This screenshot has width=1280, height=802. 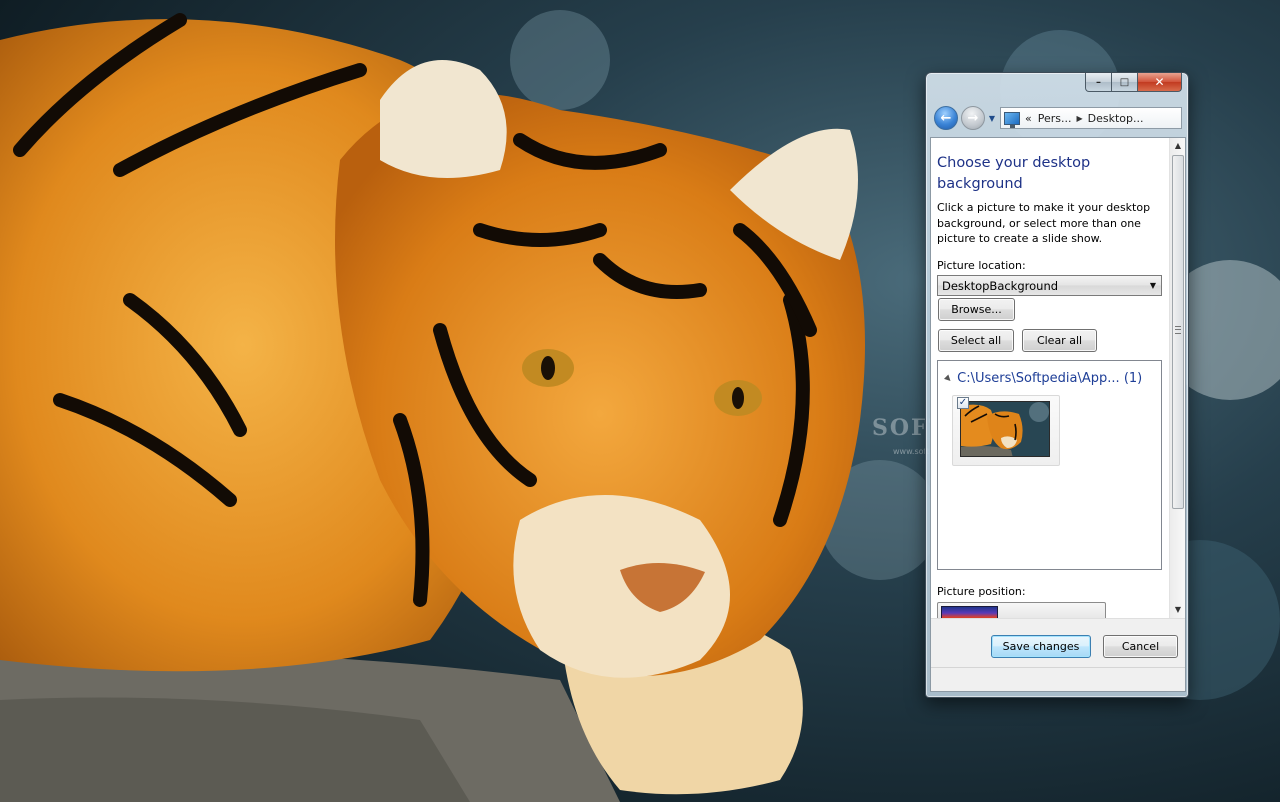 I want to click on clear-all-button: Clear all, so click(x=1059, y=340).